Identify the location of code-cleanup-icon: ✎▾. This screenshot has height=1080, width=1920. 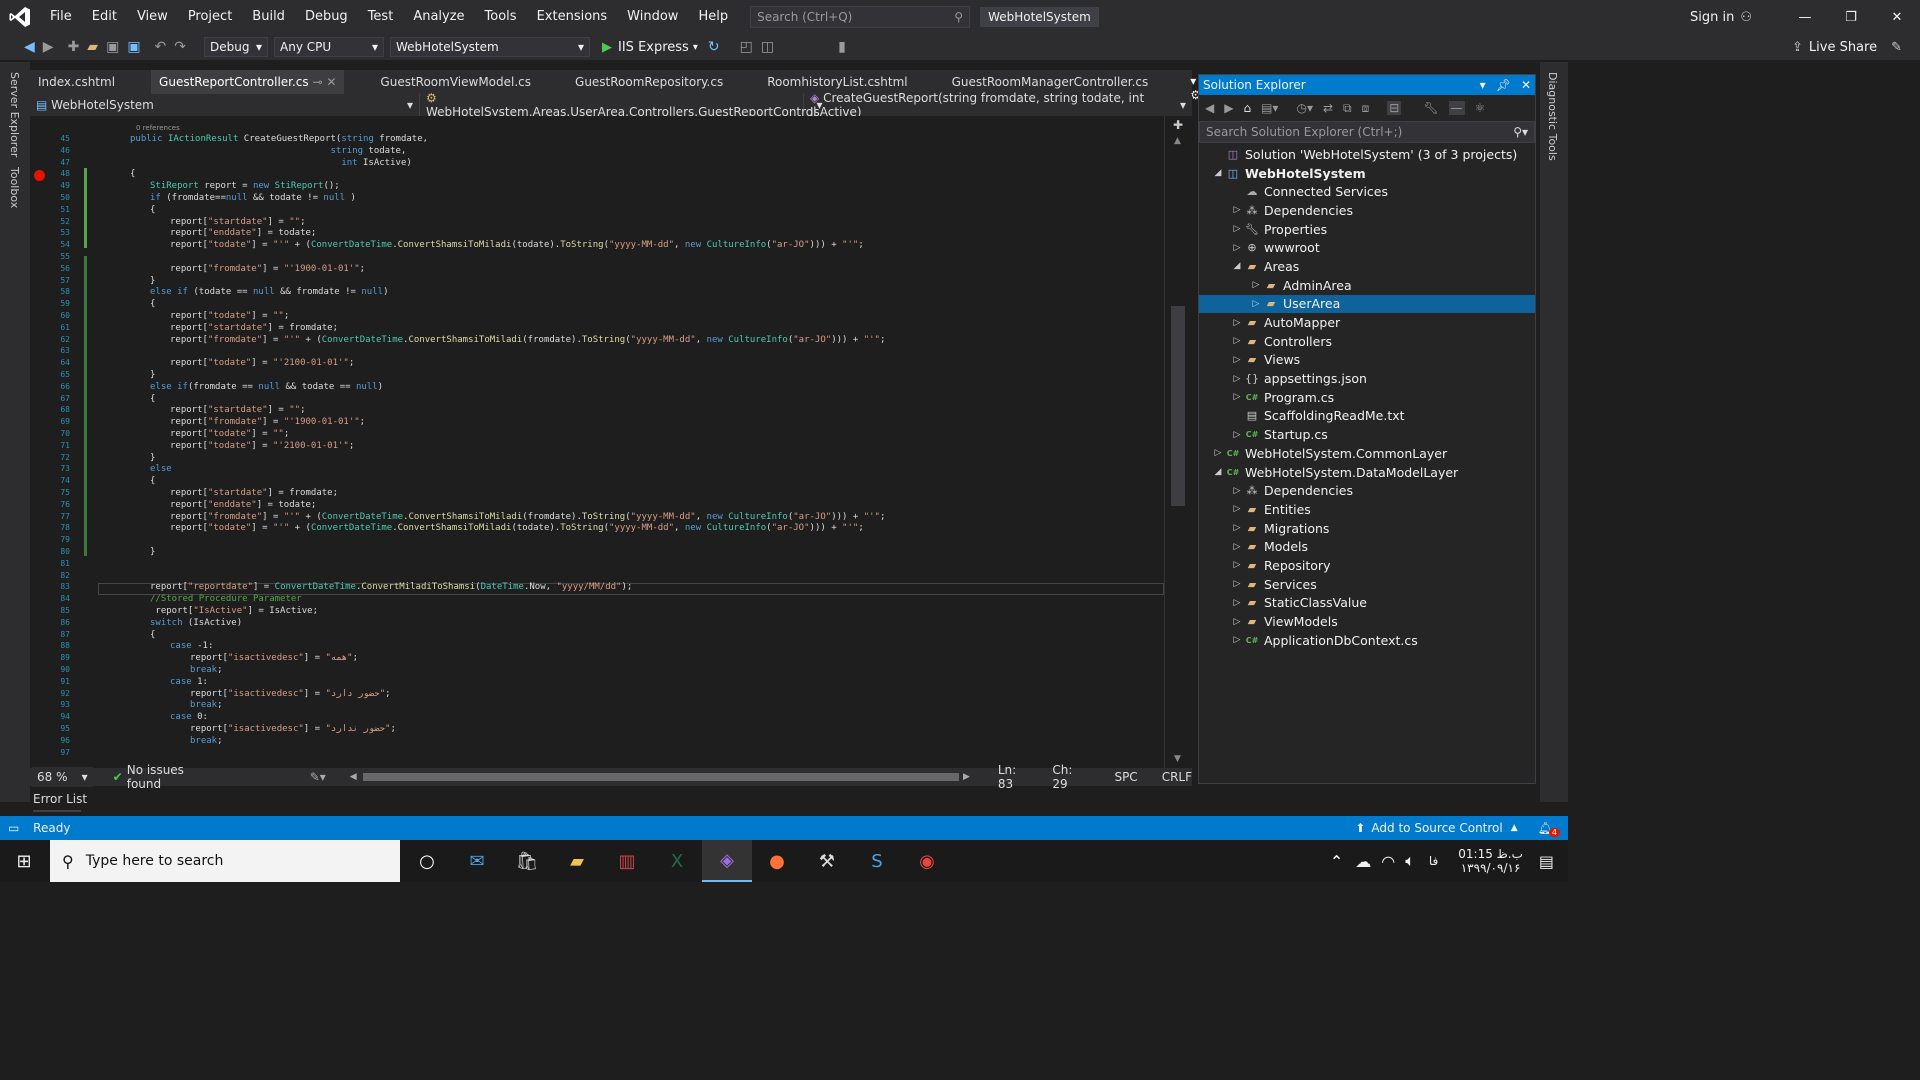
(318, 777).